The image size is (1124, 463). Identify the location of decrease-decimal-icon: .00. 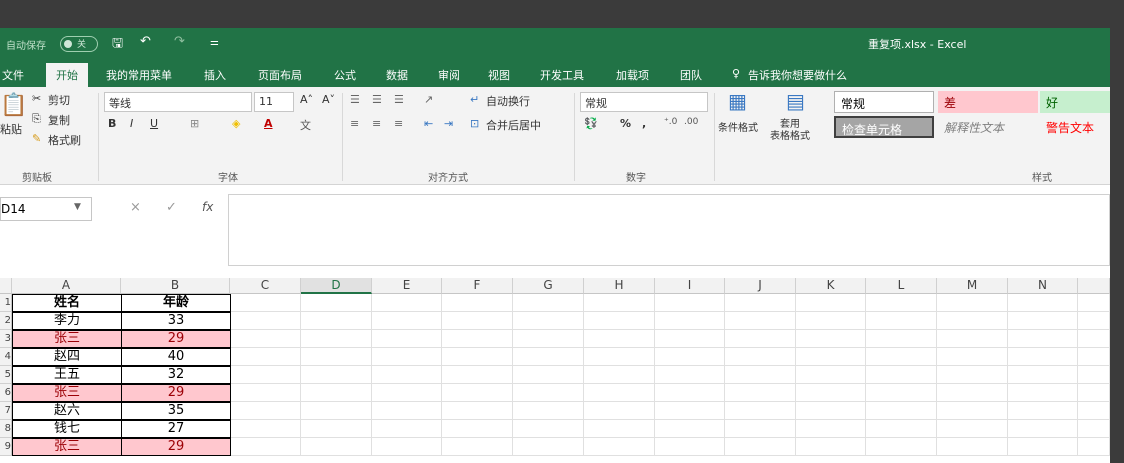
(691, 122).